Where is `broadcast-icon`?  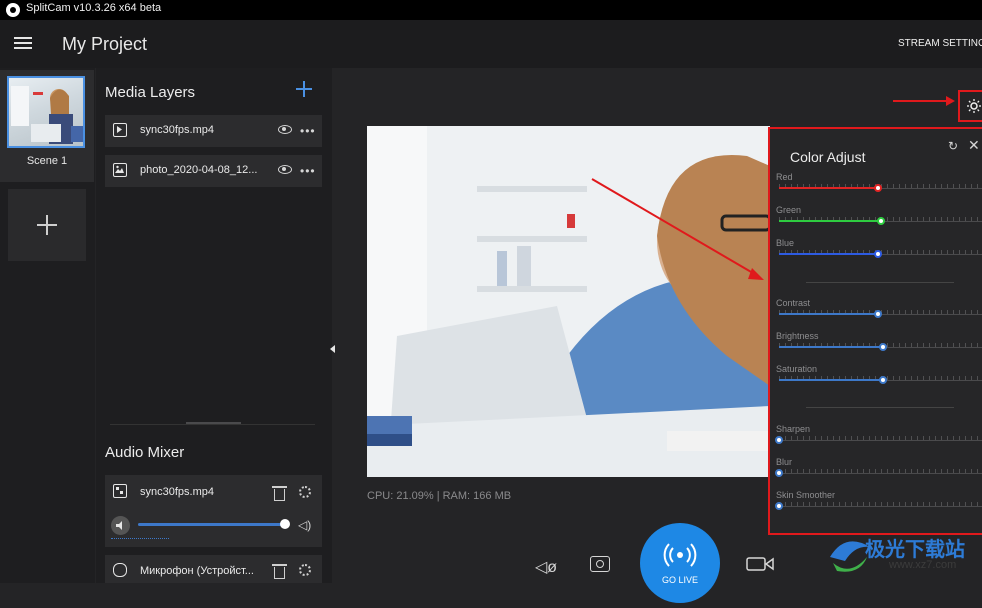 broadcast-icon is located at coordinates (680, 555).